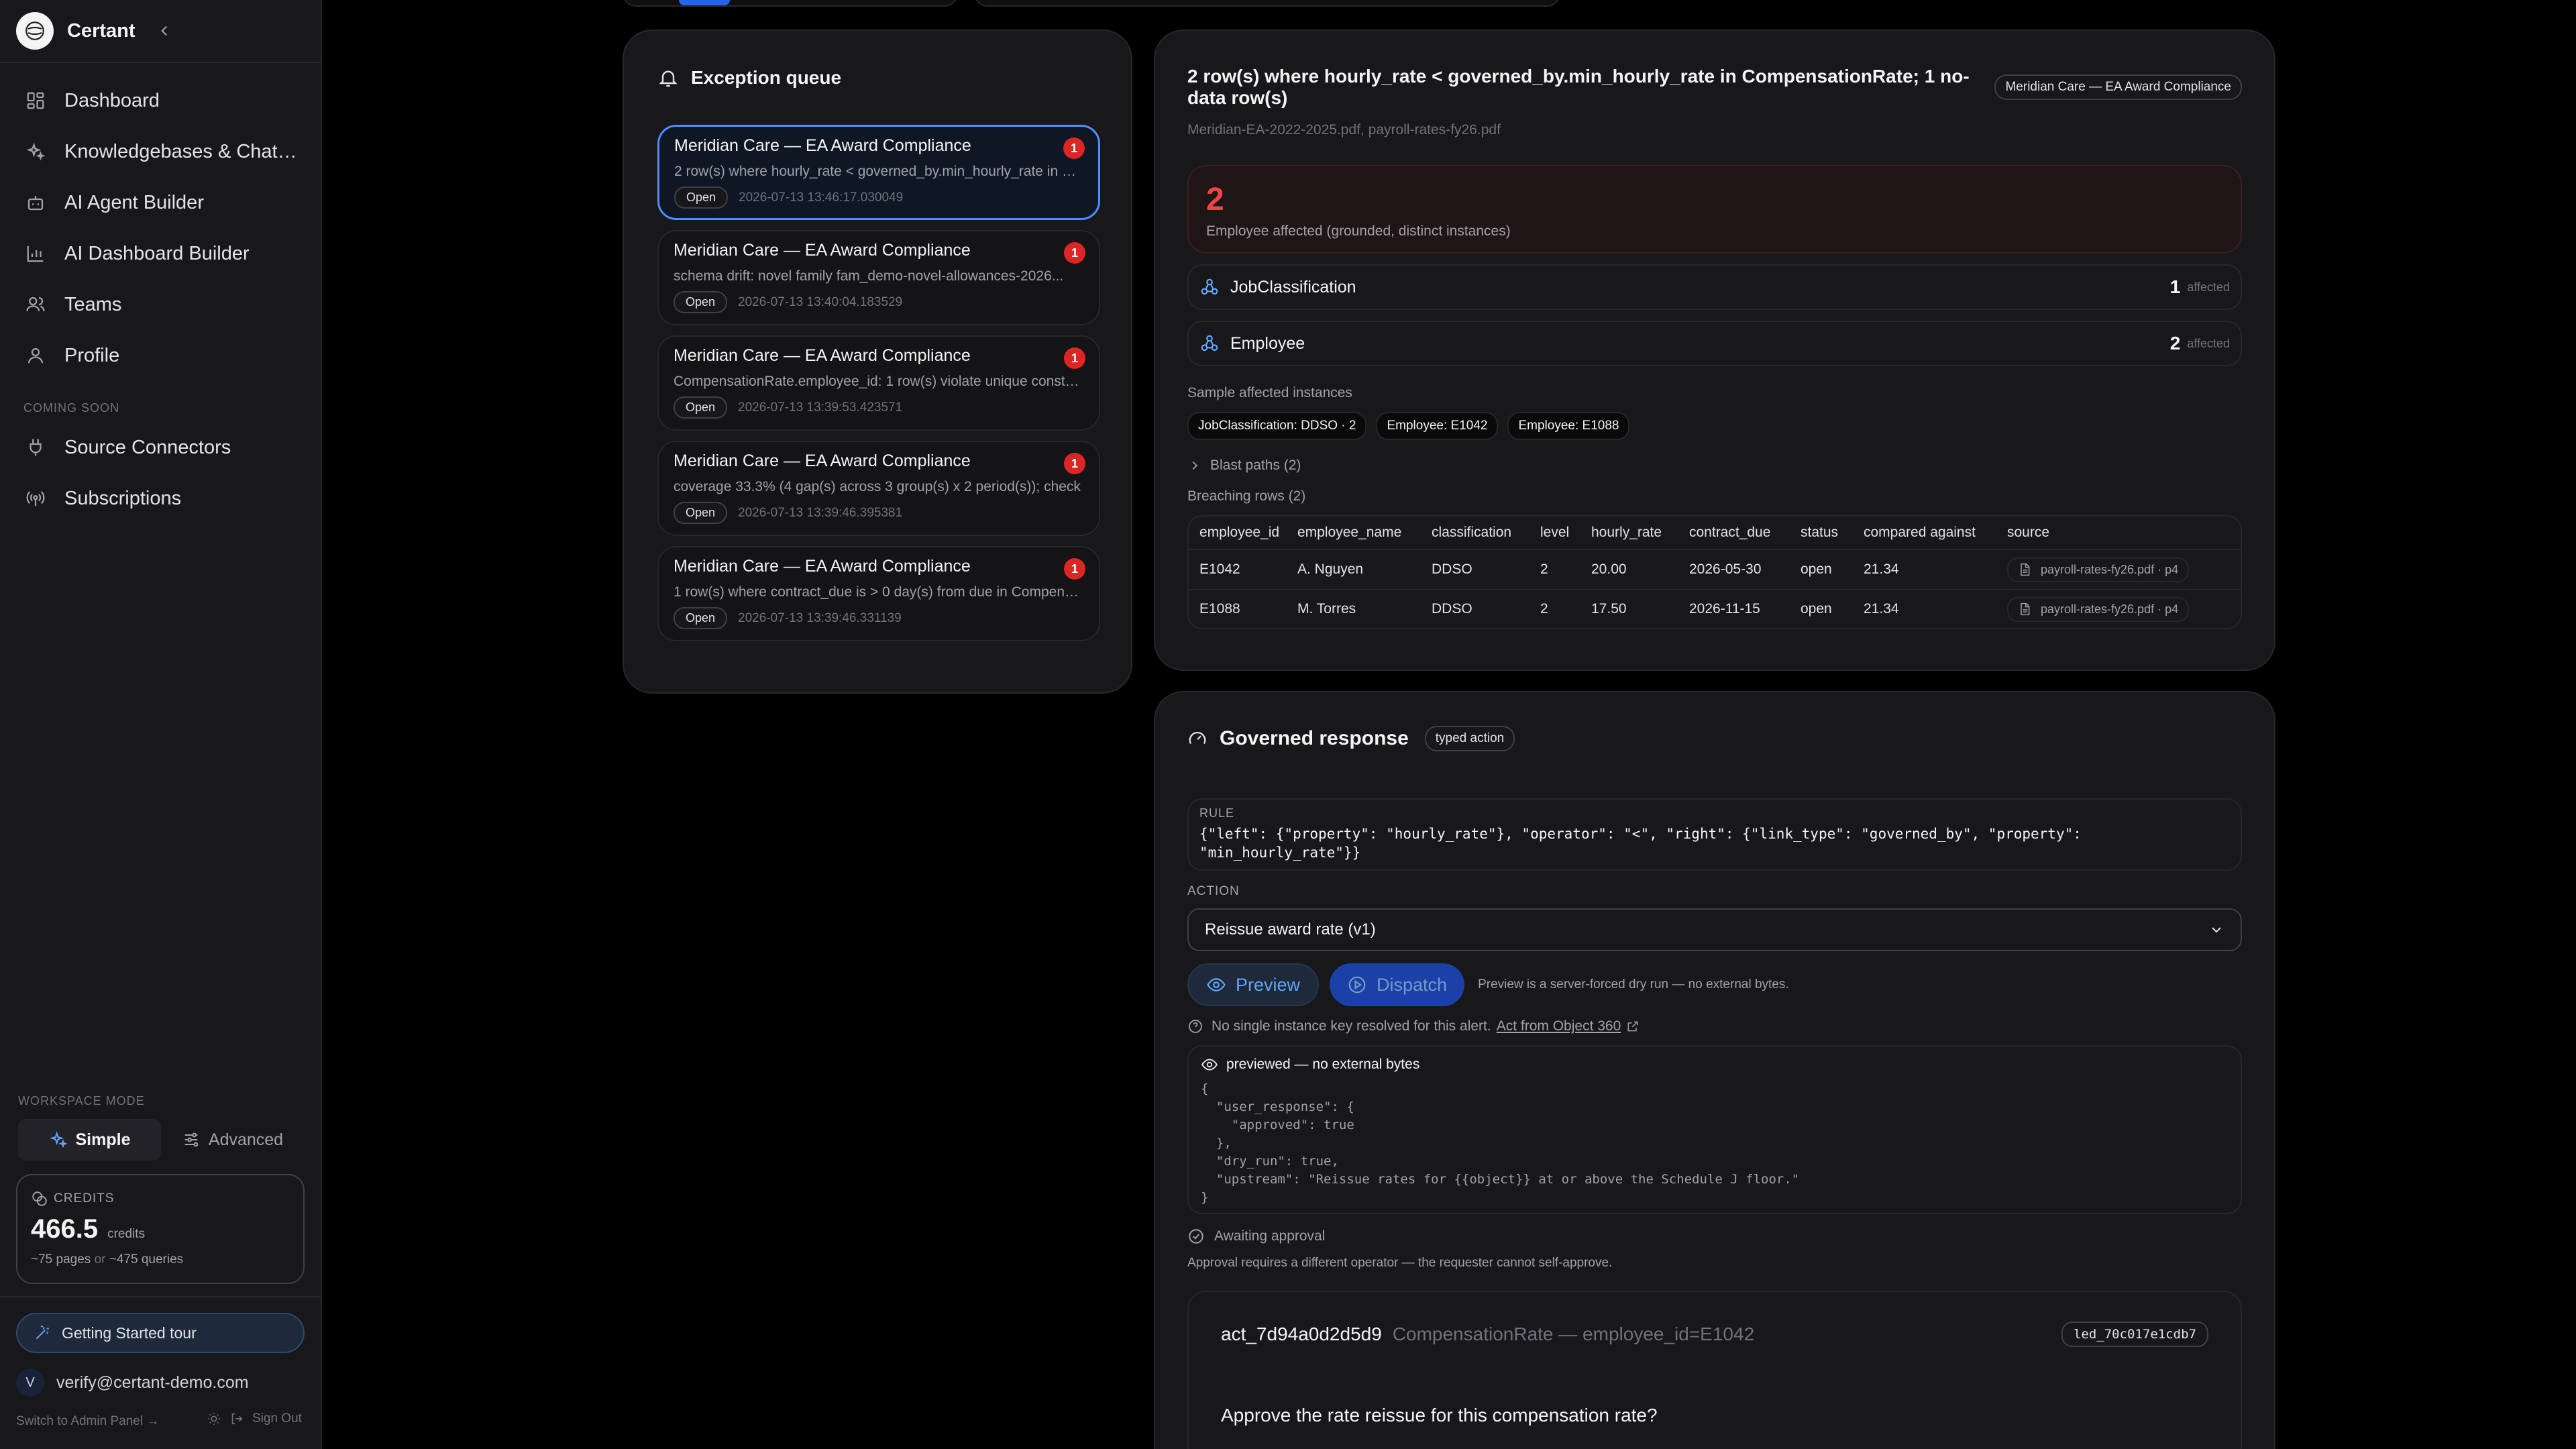 The image size is (2576, 1449). What do you see at coordinates (2175, 343) in the screenshot?
I see `affected-type-count: 2` at bounding box center [2175, 343].